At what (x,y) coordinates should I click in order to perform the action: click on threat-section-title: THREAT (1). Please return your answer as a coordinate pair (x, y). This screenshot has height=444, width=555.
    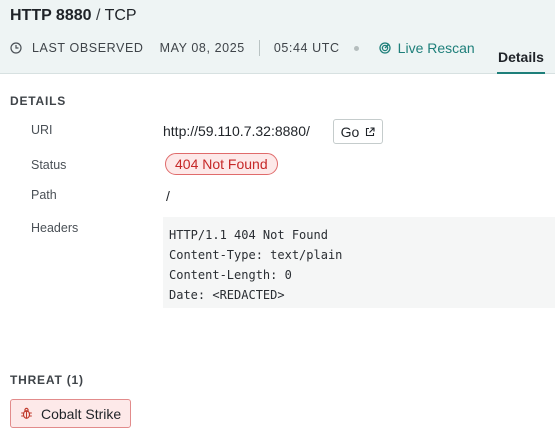
    Looking at the image, I should click on (47, 380).